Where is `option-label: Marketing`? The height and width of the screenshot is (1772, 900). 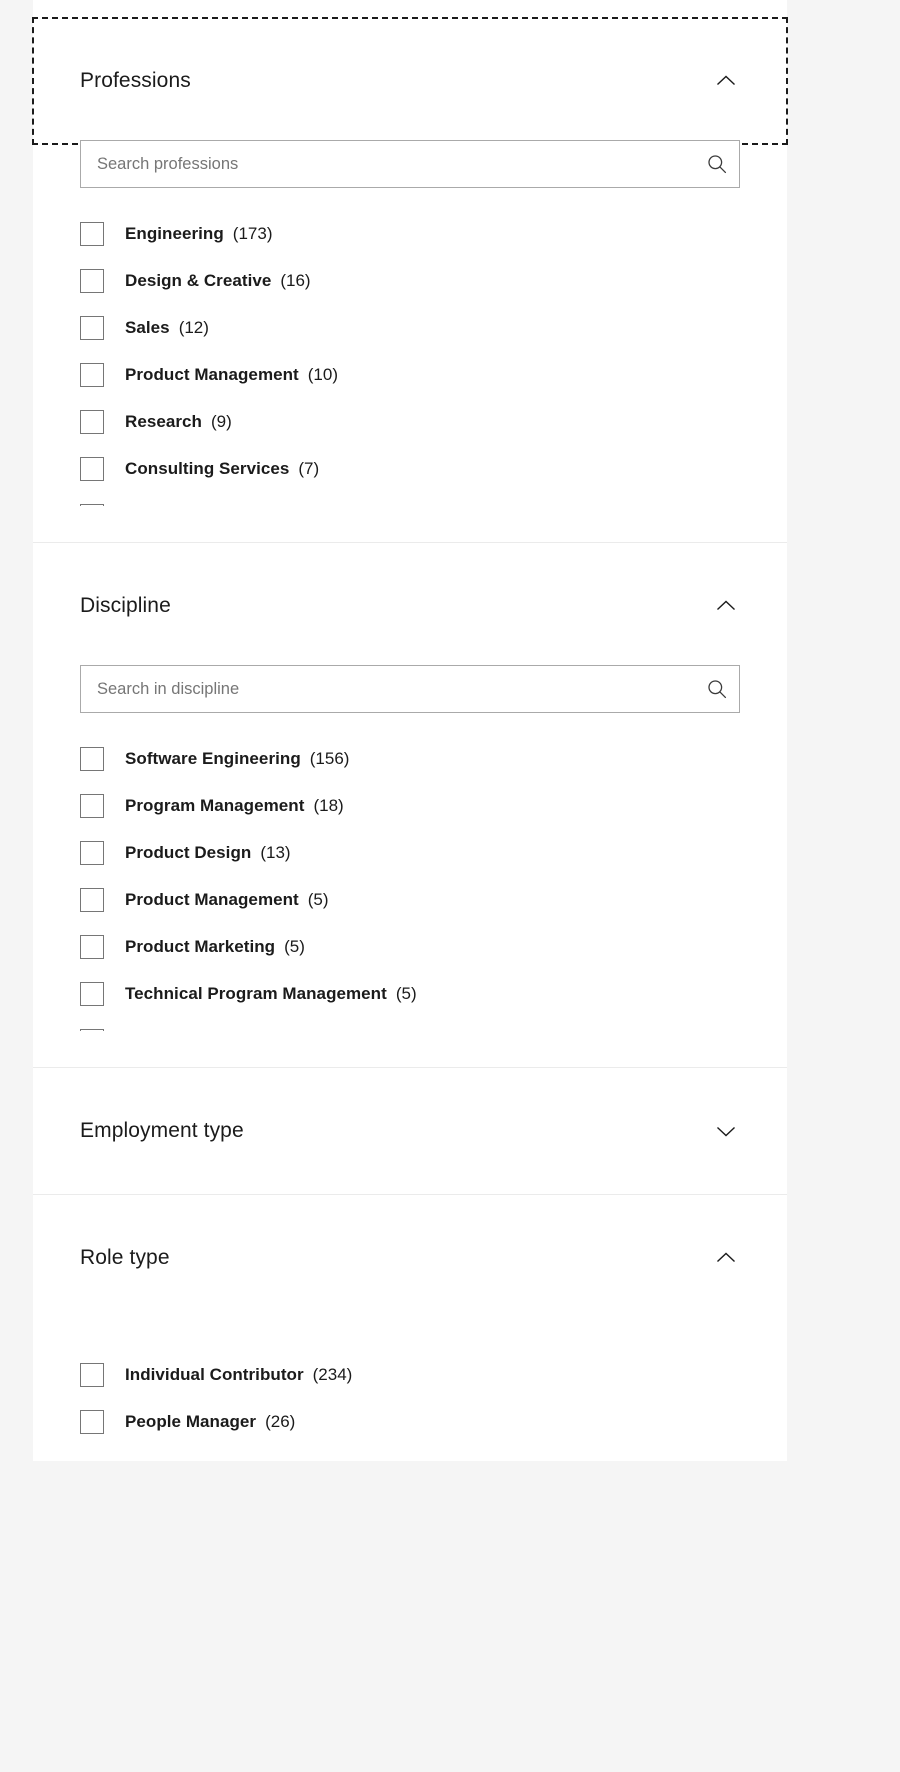 option-label: Marketing is located at coordinates (165, 506).